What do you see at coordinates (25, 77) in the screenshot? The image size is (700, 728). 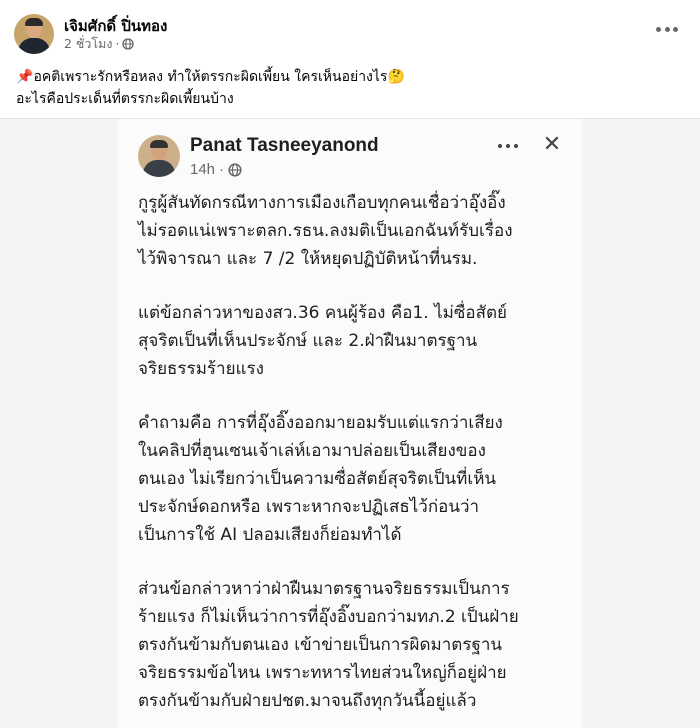 I see `pin-icon: 📌` at bounding box center [25, 77].